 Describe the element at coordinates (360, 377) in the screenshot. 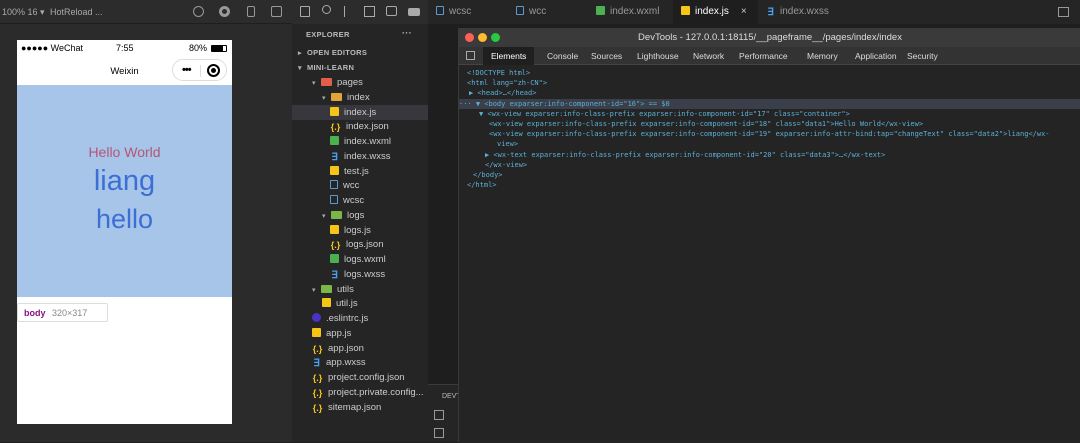

I see `tree-item: {.} project.config.json` at that location.